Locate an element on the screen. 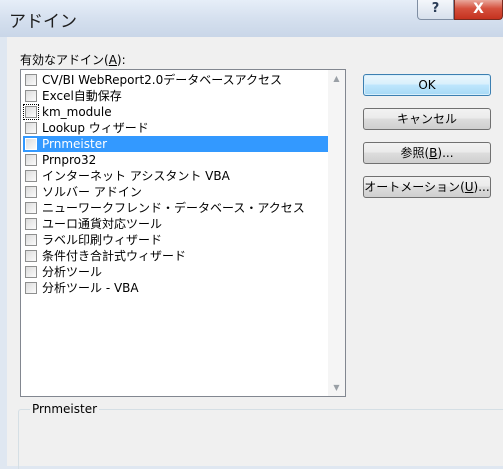 The image size is (503, 469). addin-item: 条件付き合計式ウィザード is located at coordinates (176, 256).